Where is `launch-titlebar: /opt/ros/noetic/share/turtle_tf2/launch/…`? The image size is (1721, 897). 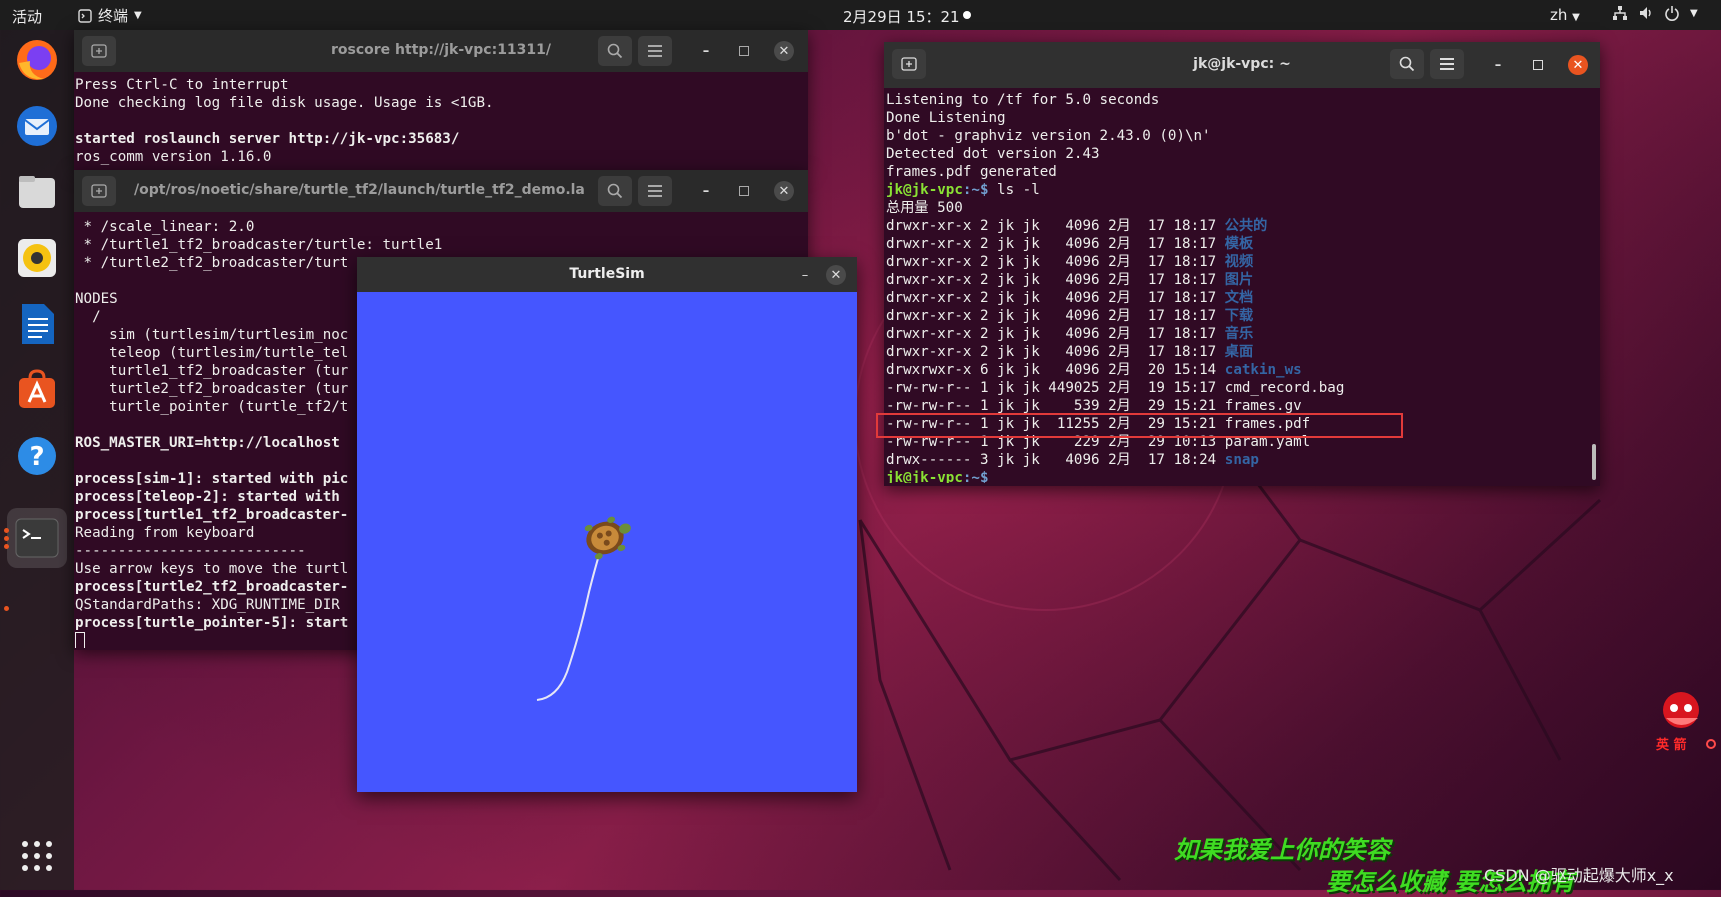 launch-titlebar: /opt/ros/noetic/share/turtle_tf2/launch/… is located at coordinates (441, 191).